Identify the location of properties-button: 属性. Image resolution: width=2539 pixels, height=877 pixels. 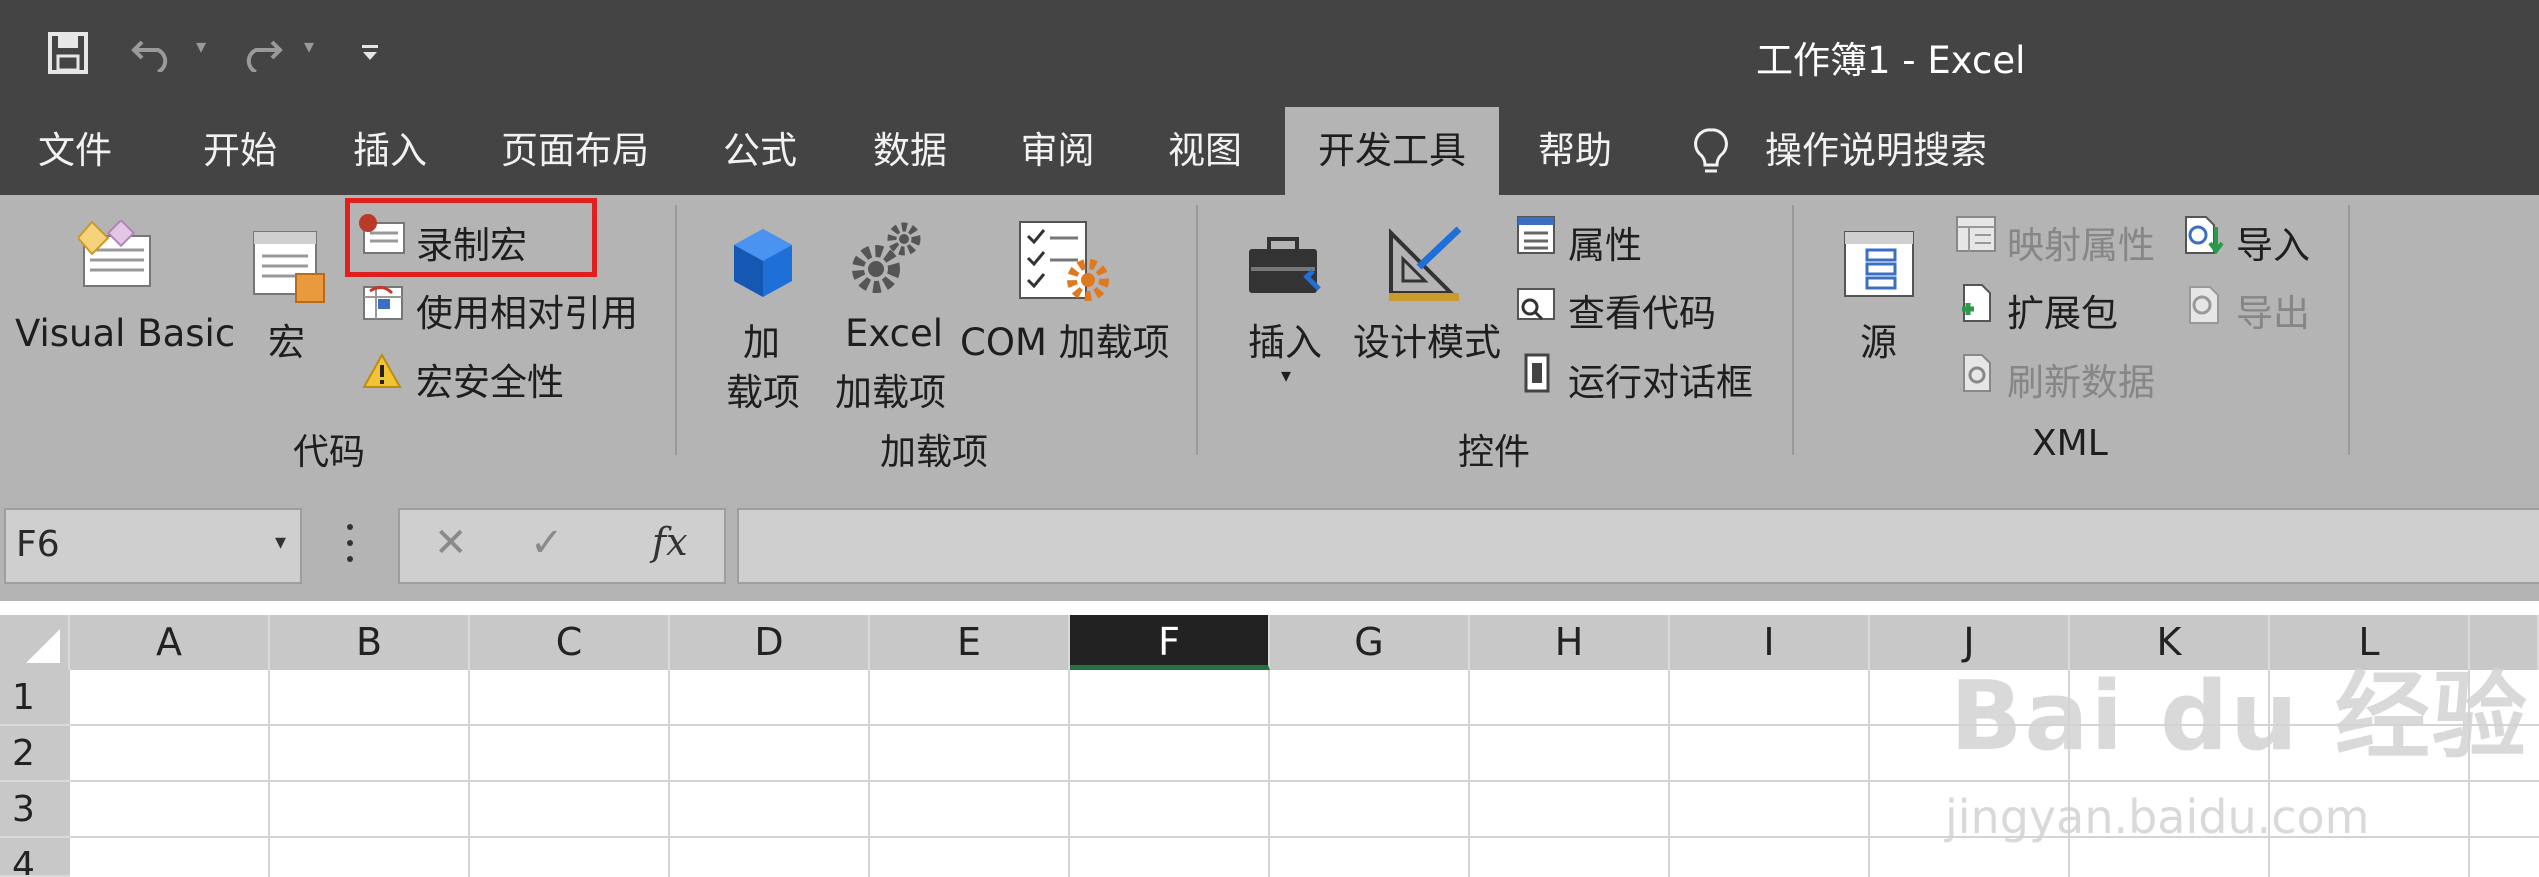
(1605, 242).